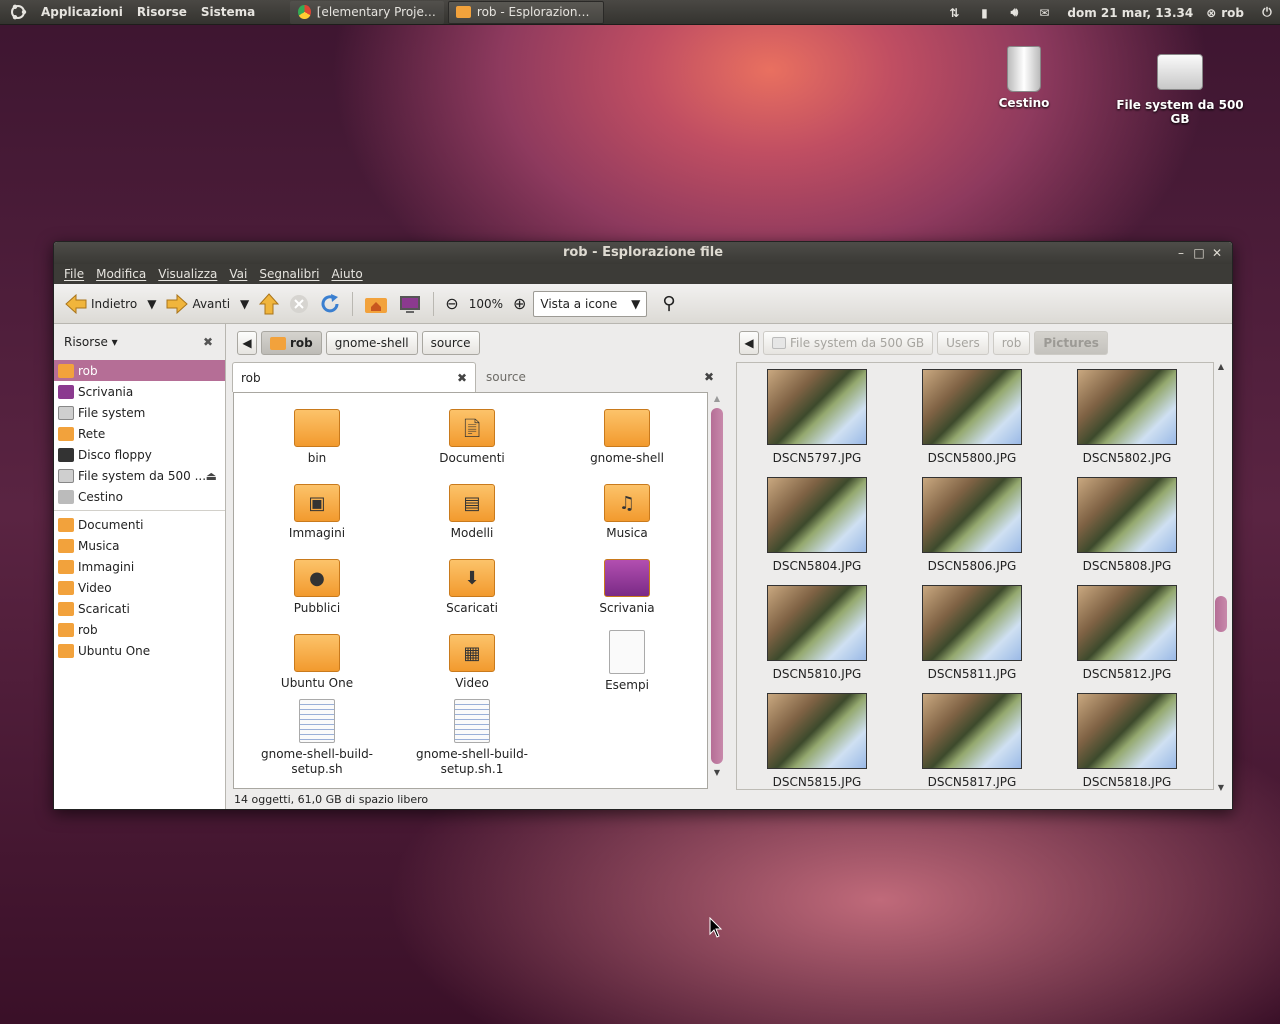  Describe the element at coordinates (139, 475) in the screenshot. I see `sidebar-item-volume: File system da 500 ... ⏏` at that location.